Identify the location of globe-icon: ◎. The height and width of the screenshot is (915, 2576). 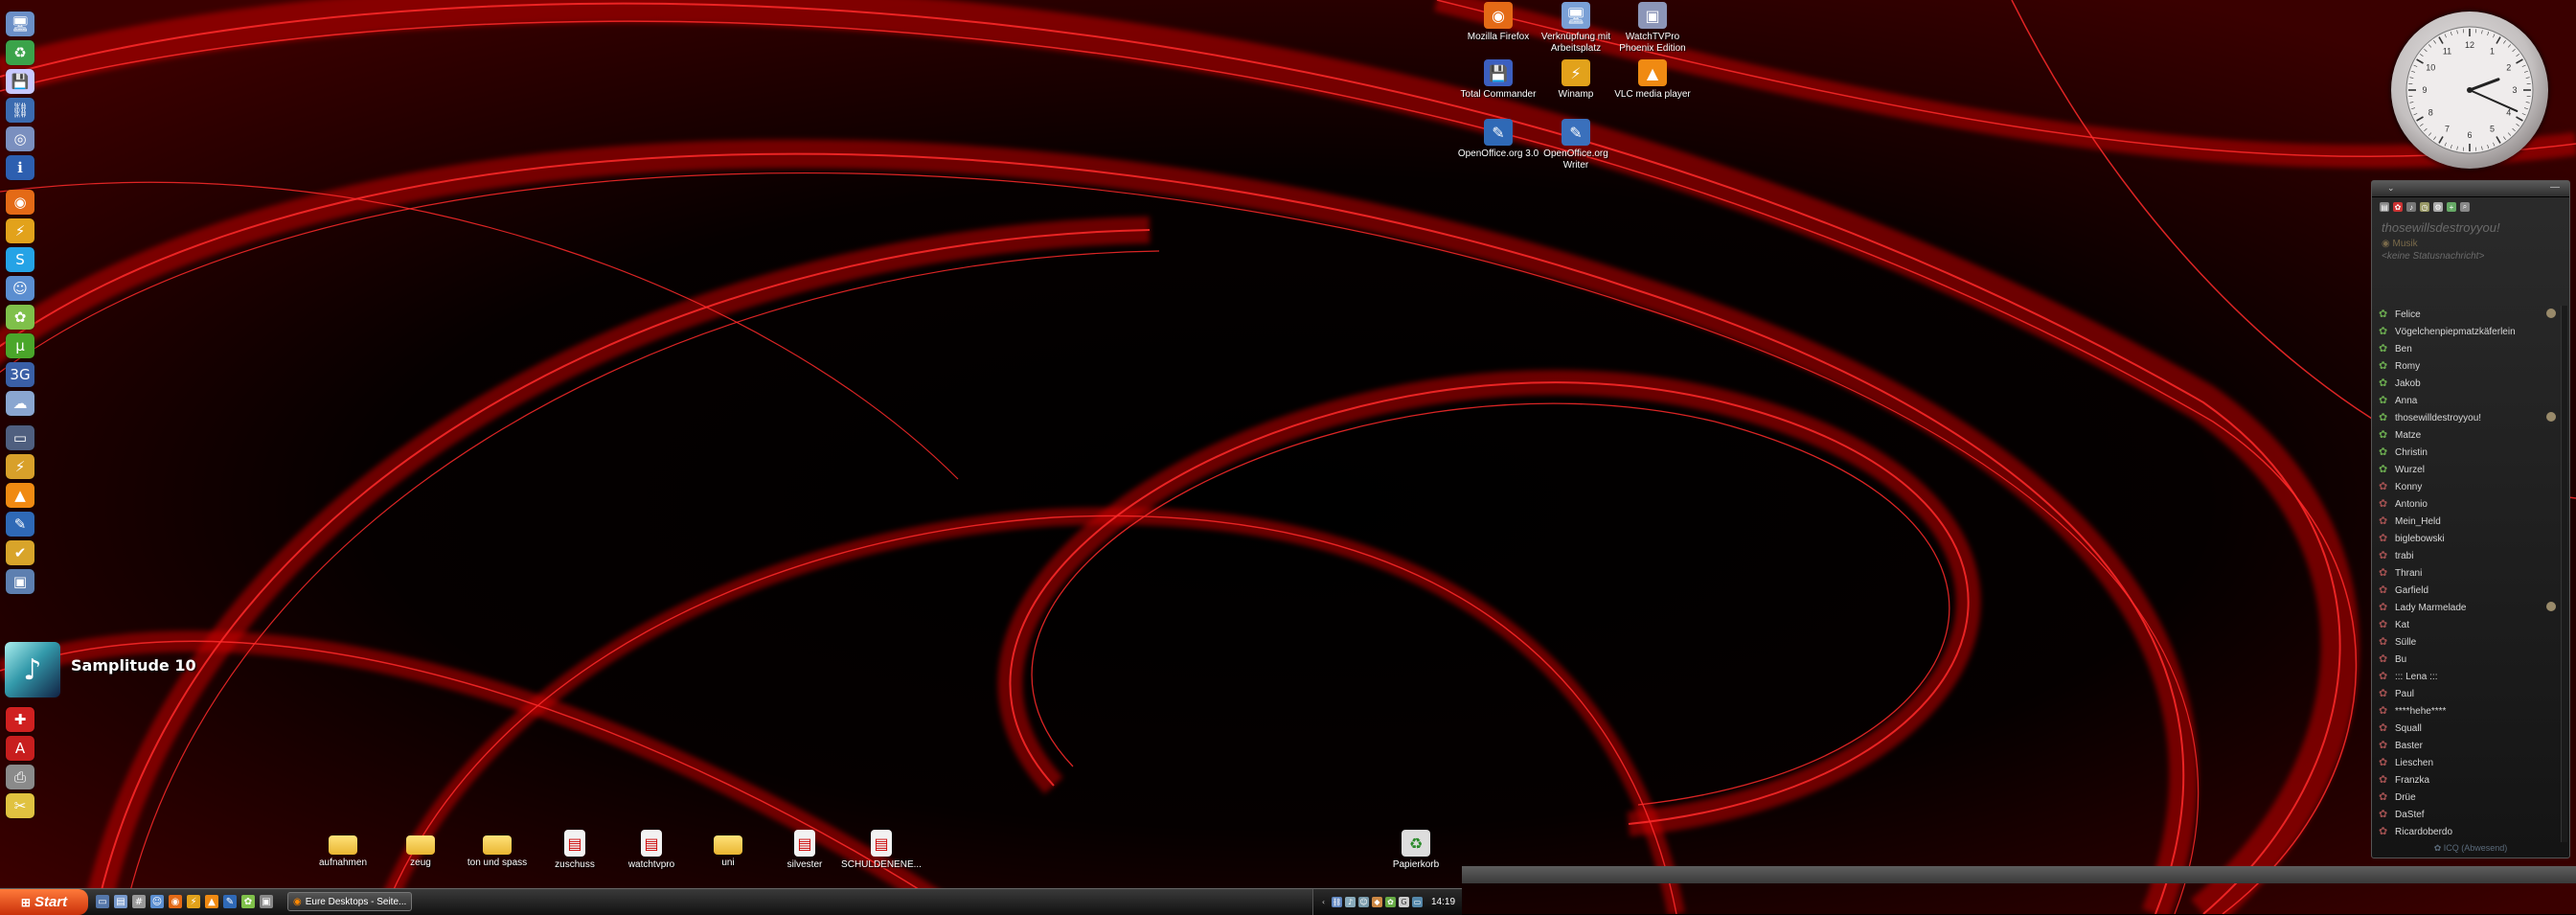
(20, 138).